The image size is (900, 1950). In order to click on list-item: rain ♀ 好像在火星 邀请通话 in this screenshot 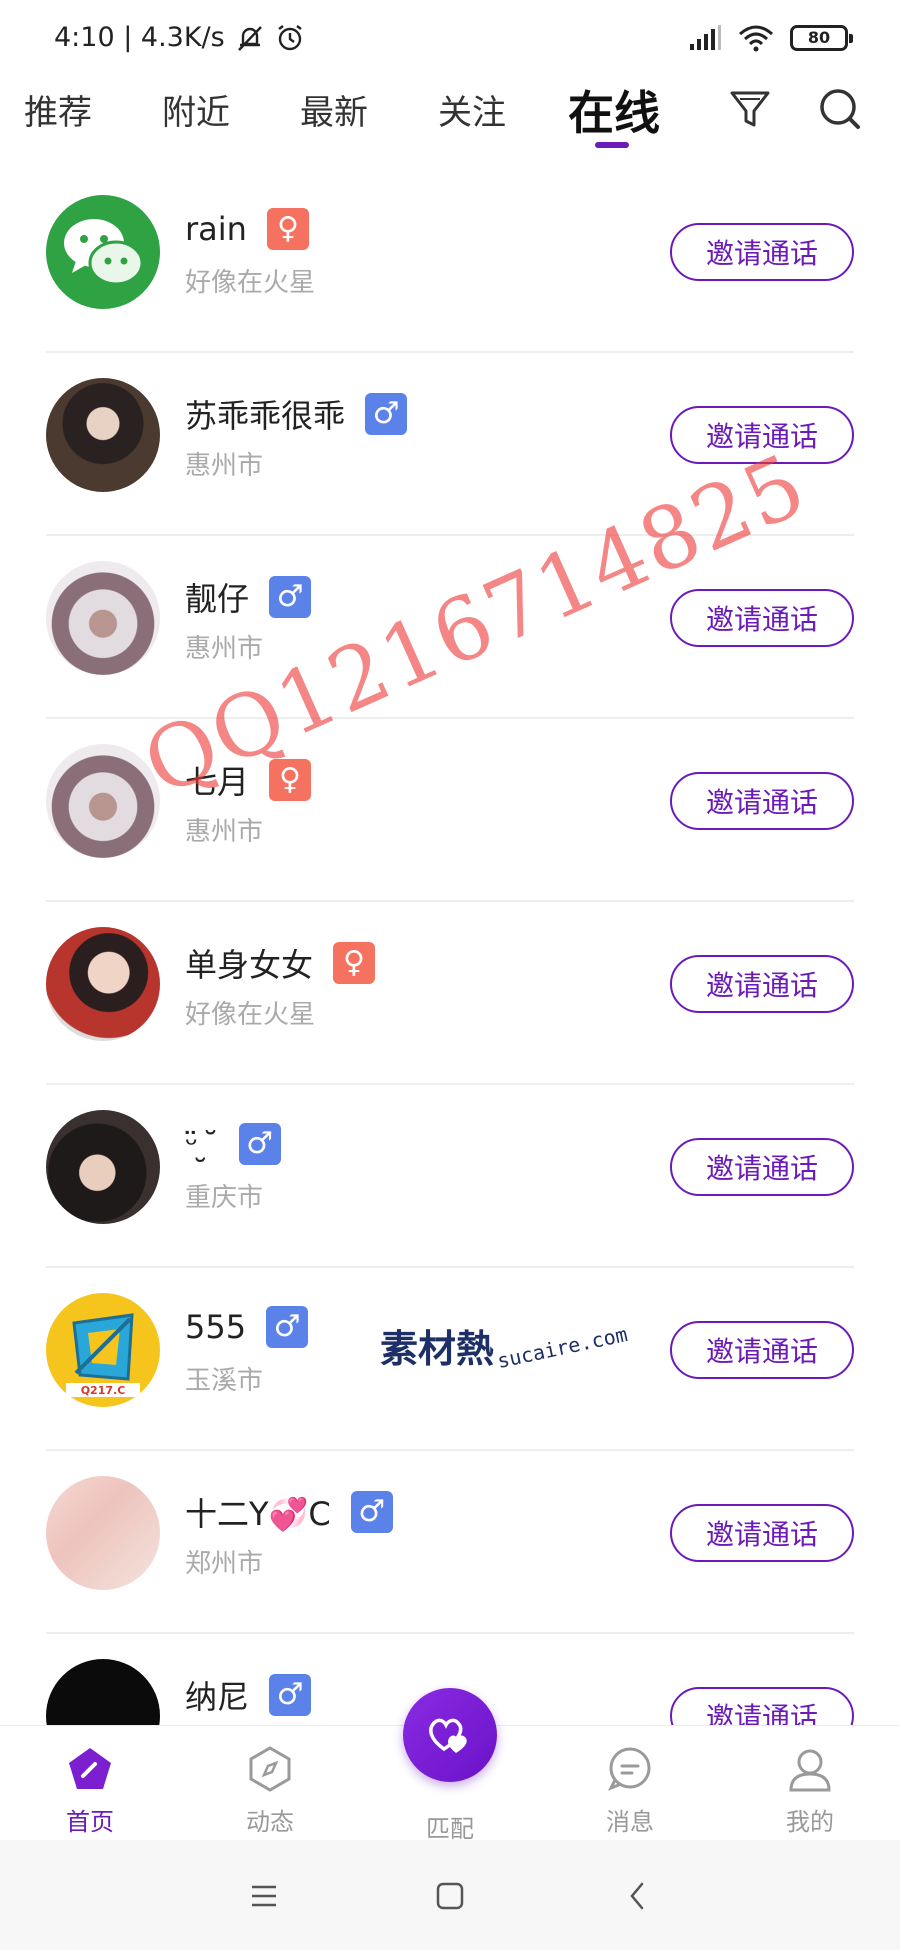, I will do `click(450, 261)`.